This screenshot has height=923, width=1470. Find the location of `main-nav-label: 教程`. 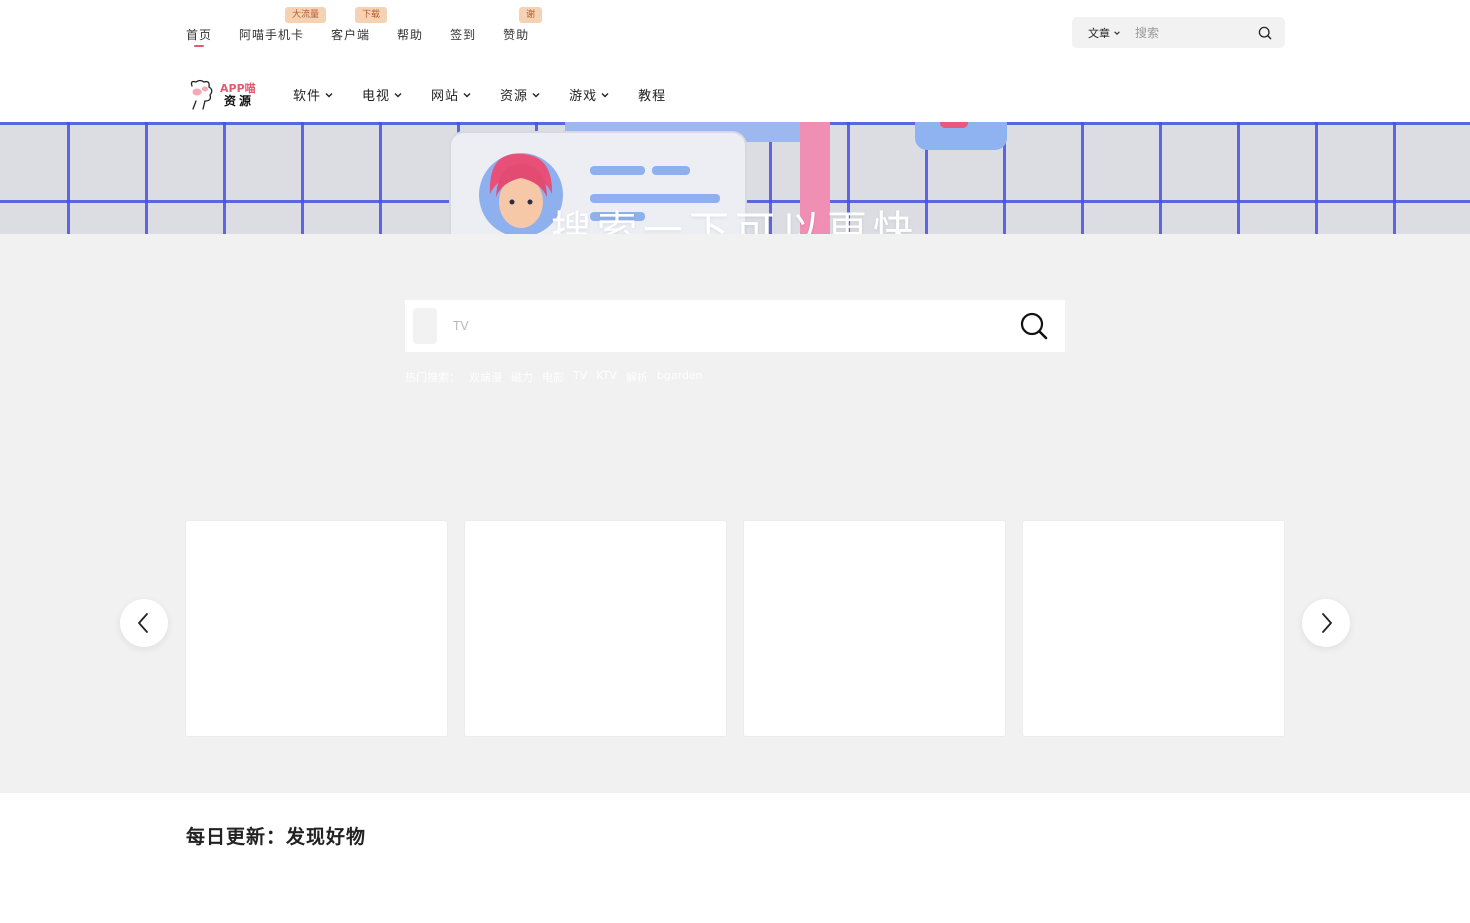

main-nav-label: 教程 is located at coordinates (652, 96).